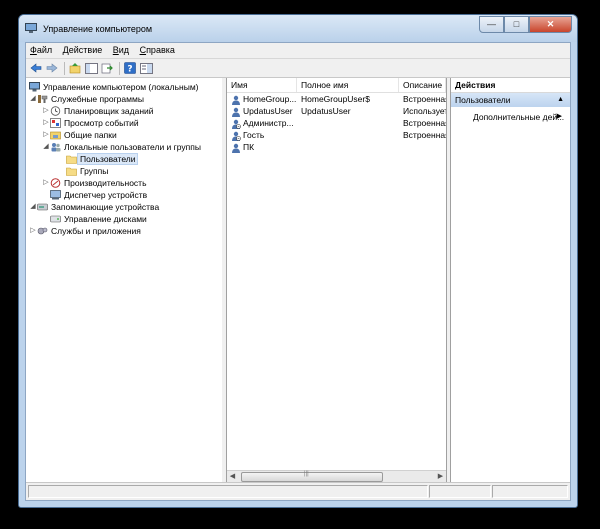 This screenshot has width=600, height=529. Describe the element at coordinates (146, 68) in the screenshot. I see `properties-icon` at that location.